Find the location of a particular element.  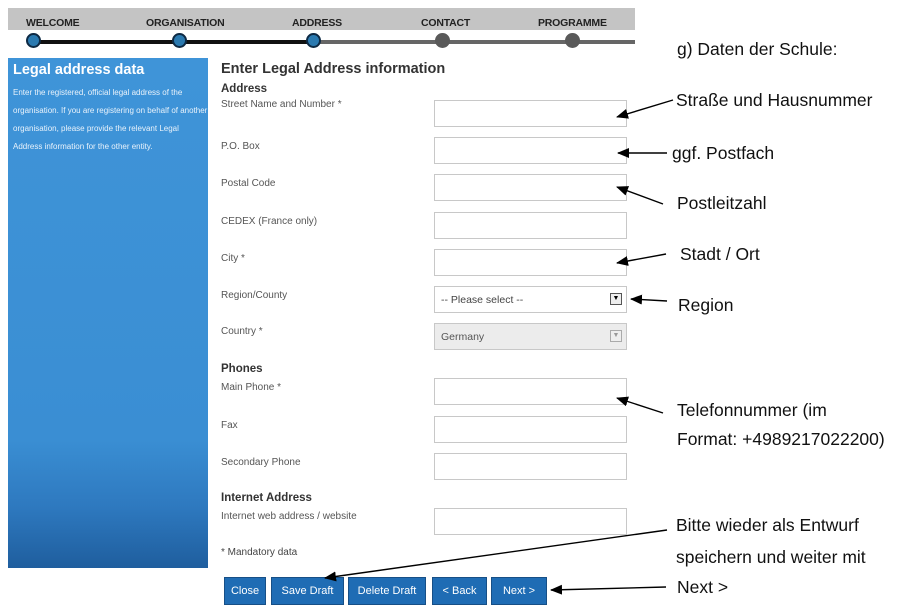

annotation-phone-line2: Format: +4989217022200) is located at coordinates (781, 439).